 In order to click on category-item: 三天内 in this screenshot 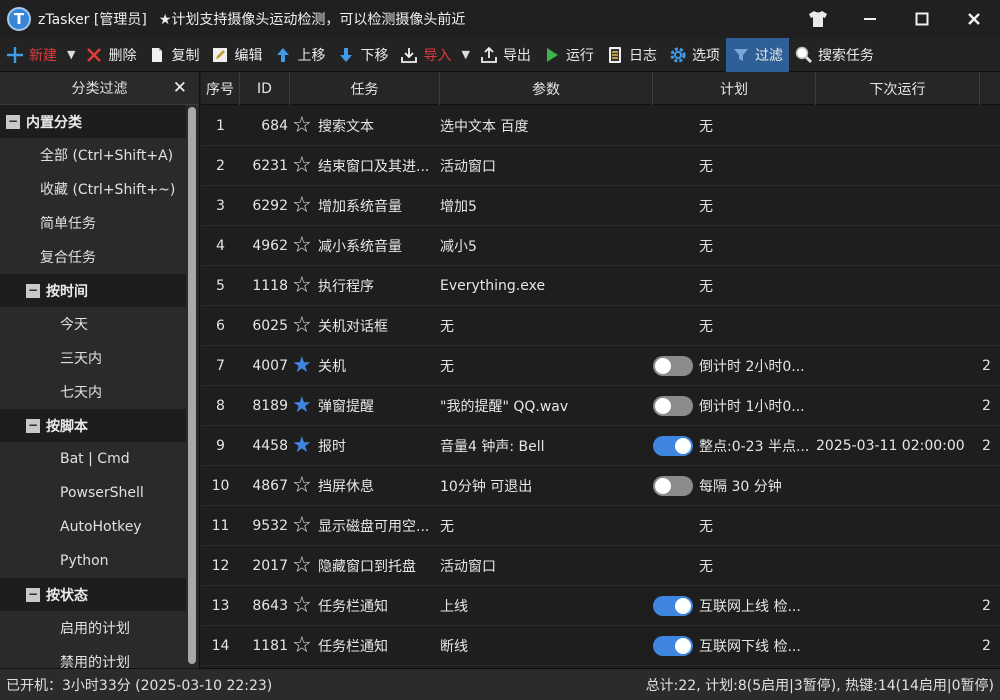, I will do `click(93, 358)`.